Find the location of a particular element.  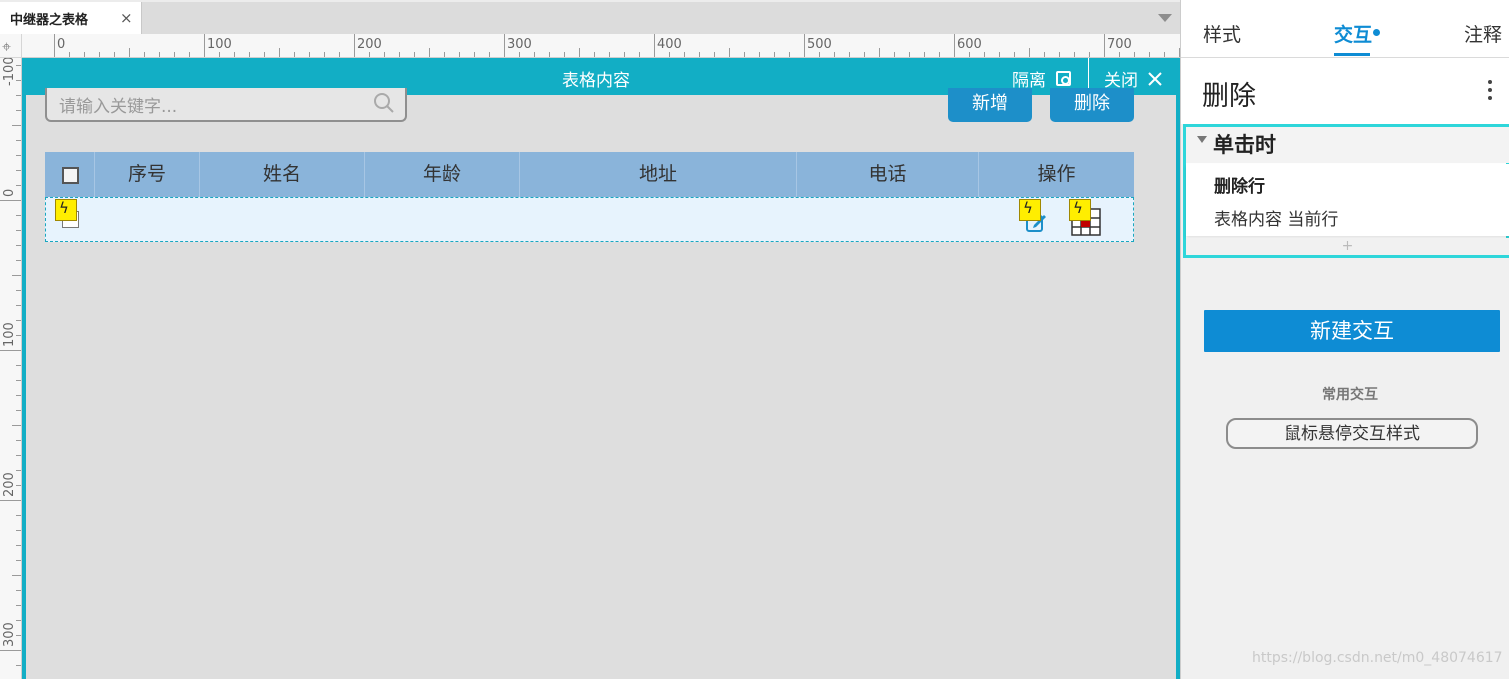

table-row: ϟ ϟ ϟ is located at coordinates (589, 219).